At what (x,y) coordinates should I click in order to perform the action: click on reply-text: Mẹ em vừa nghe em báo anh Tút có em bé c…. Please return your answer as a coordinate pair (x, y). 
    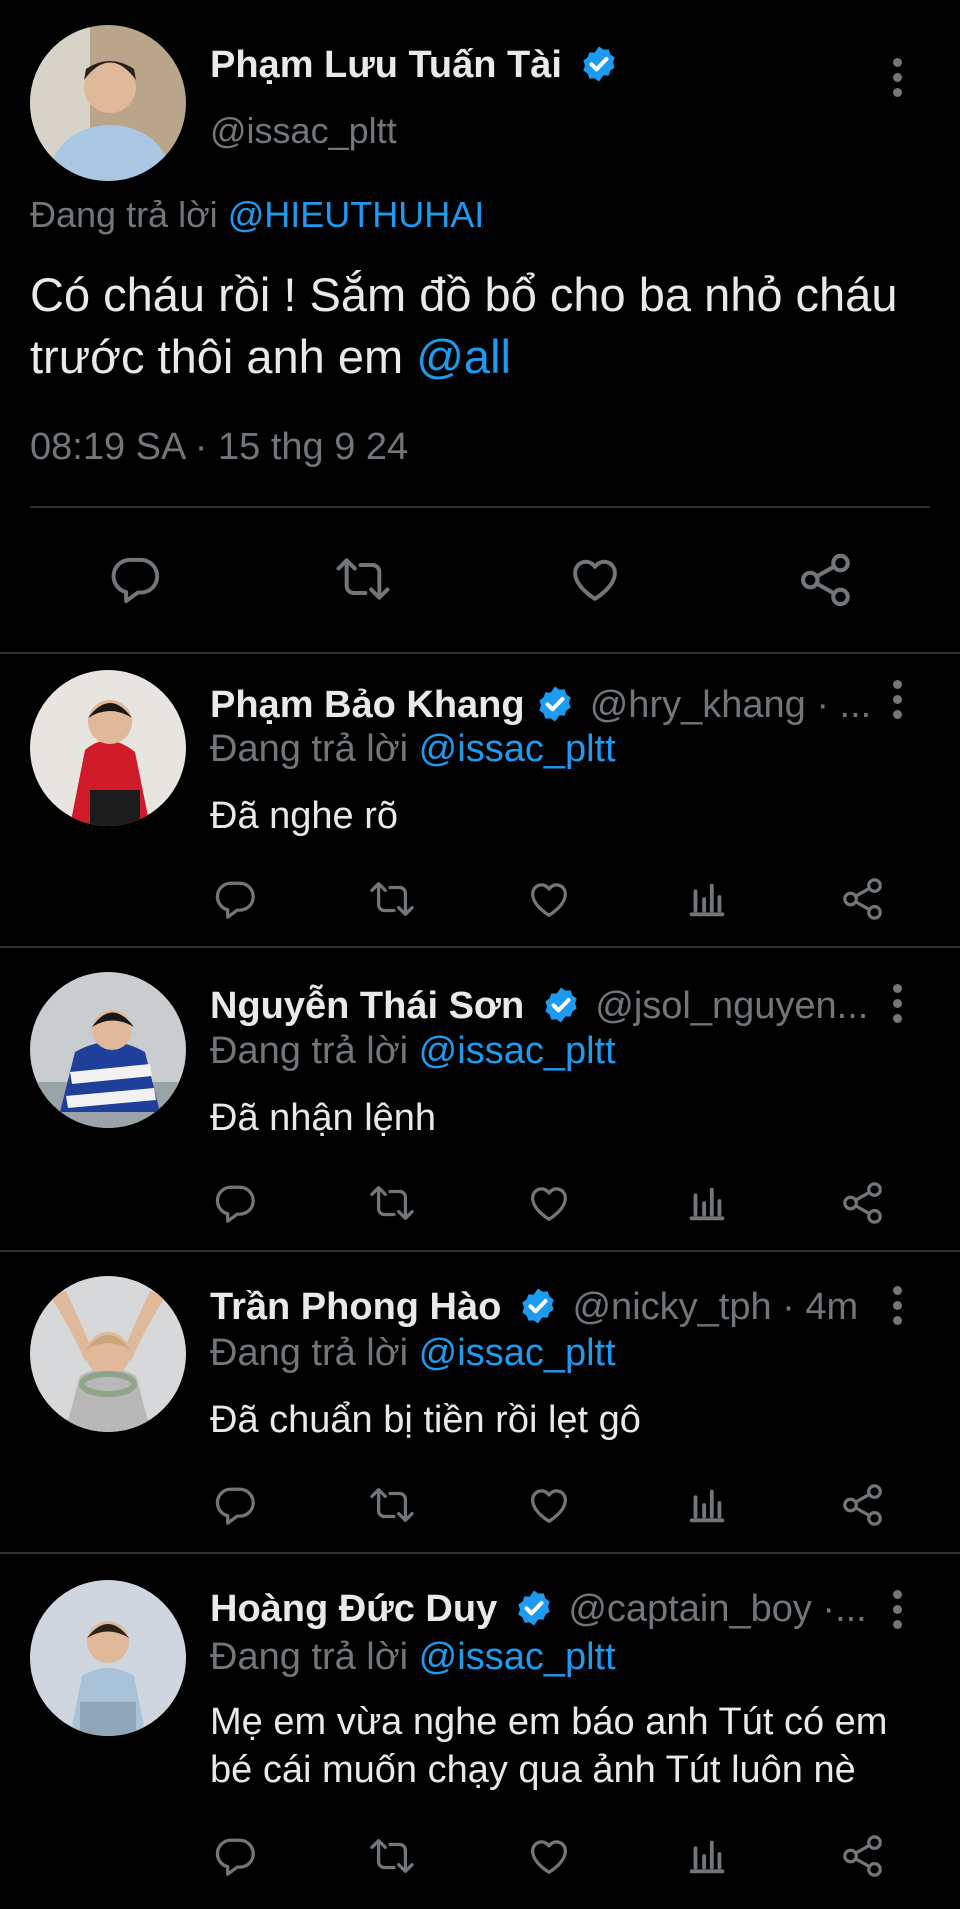
    Looking at the image, I should click on (549, 1746).